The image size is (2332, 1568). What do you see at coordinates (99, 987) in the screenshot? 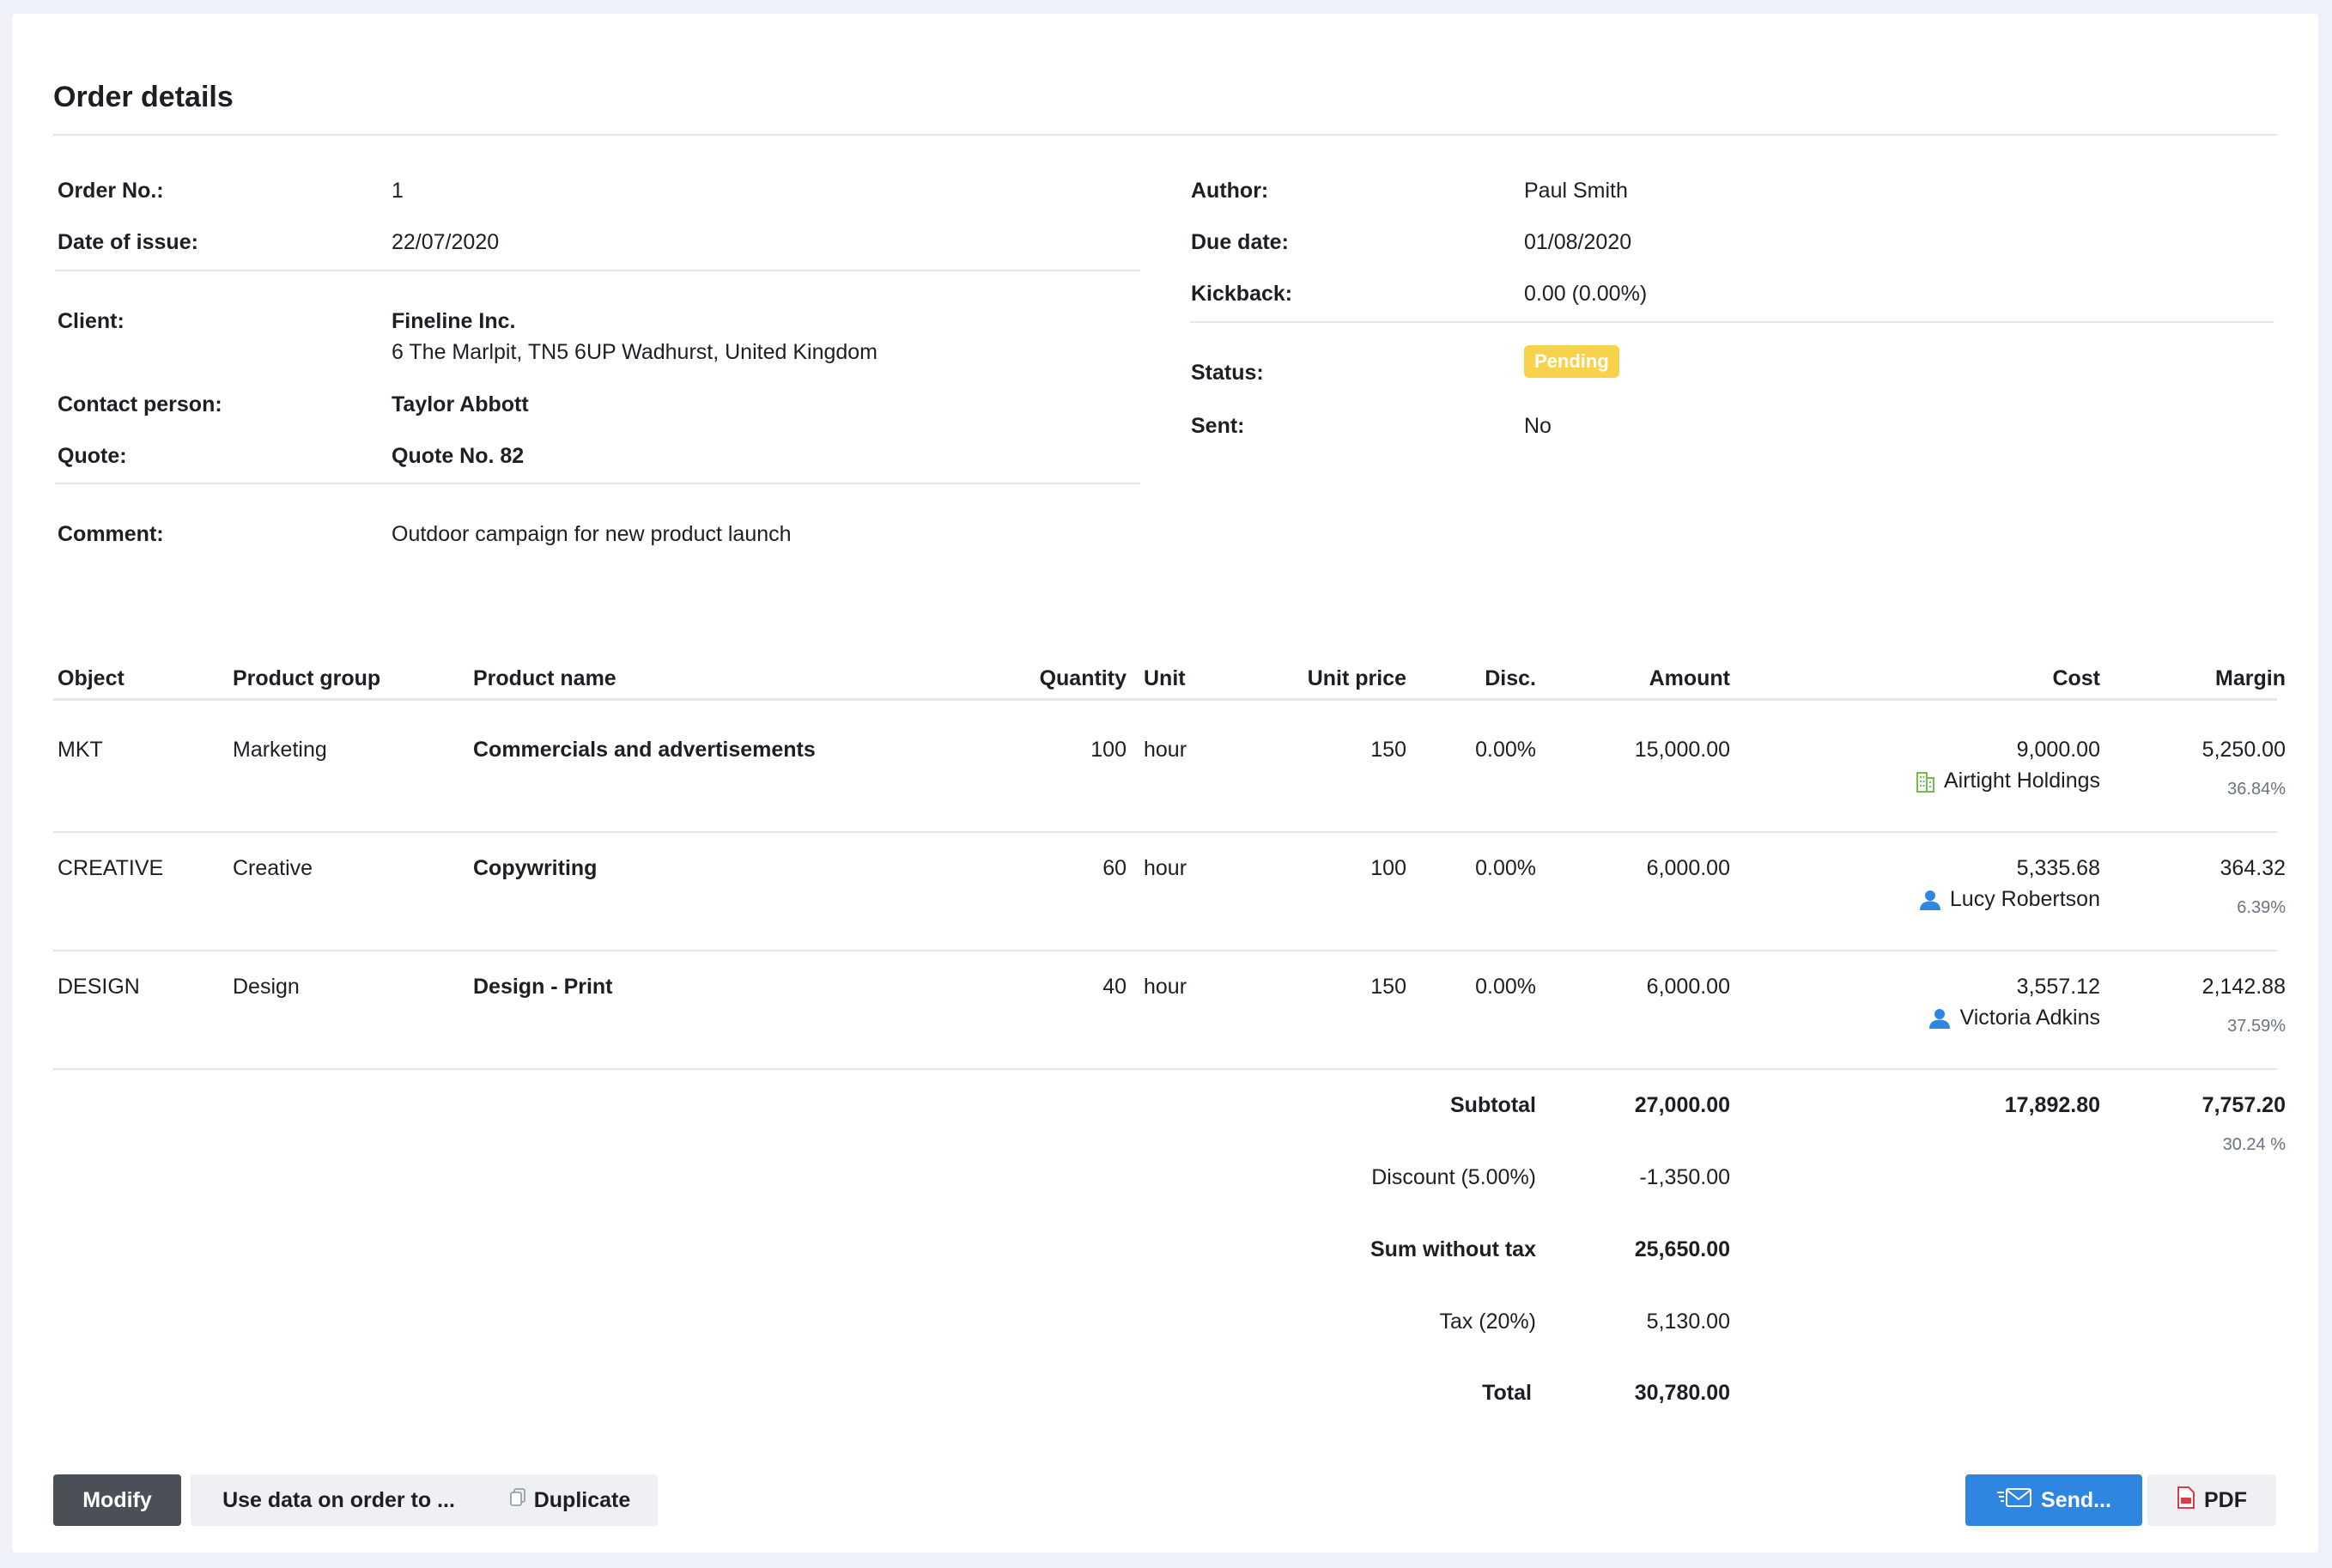
I see `cell-object: DESIGN` at bounding box center [99, 987].